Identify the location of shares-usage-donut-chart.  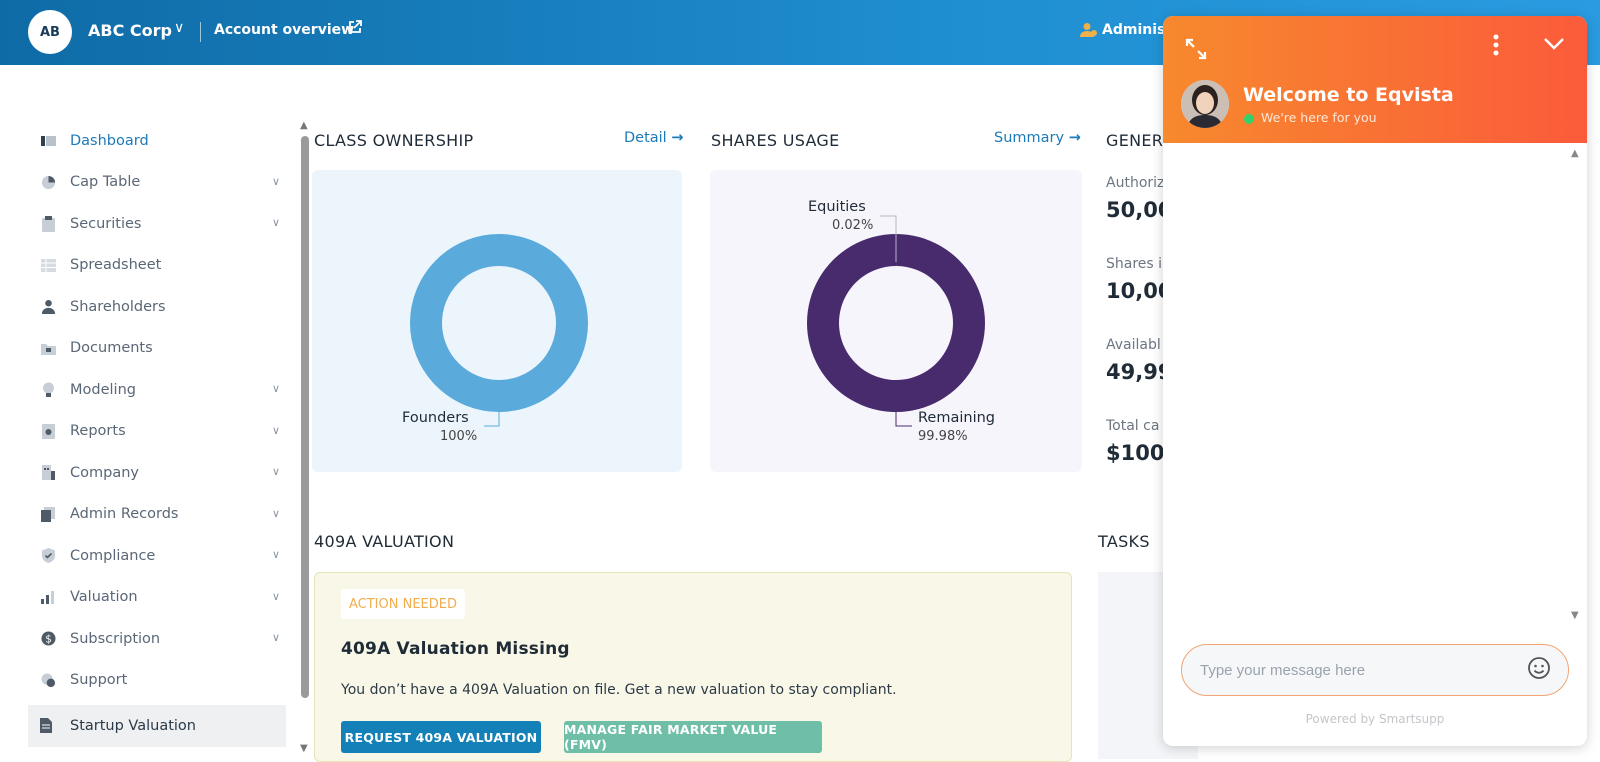
(896, 321).